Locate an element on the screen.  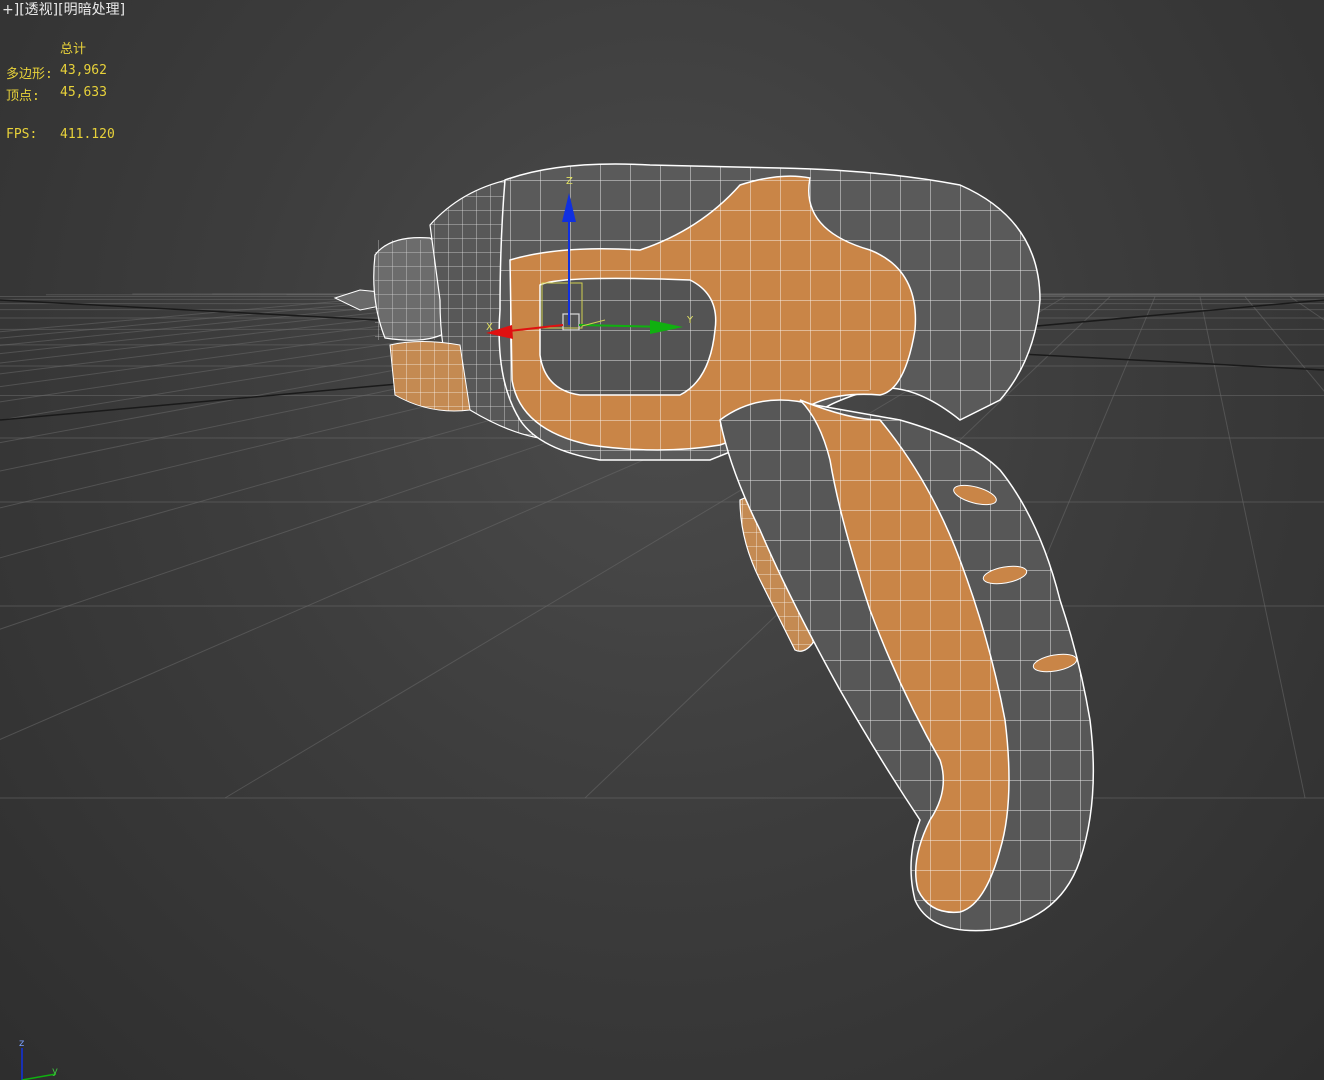
viewport-view-menu: 透视 is located at coordinates (39, 10).